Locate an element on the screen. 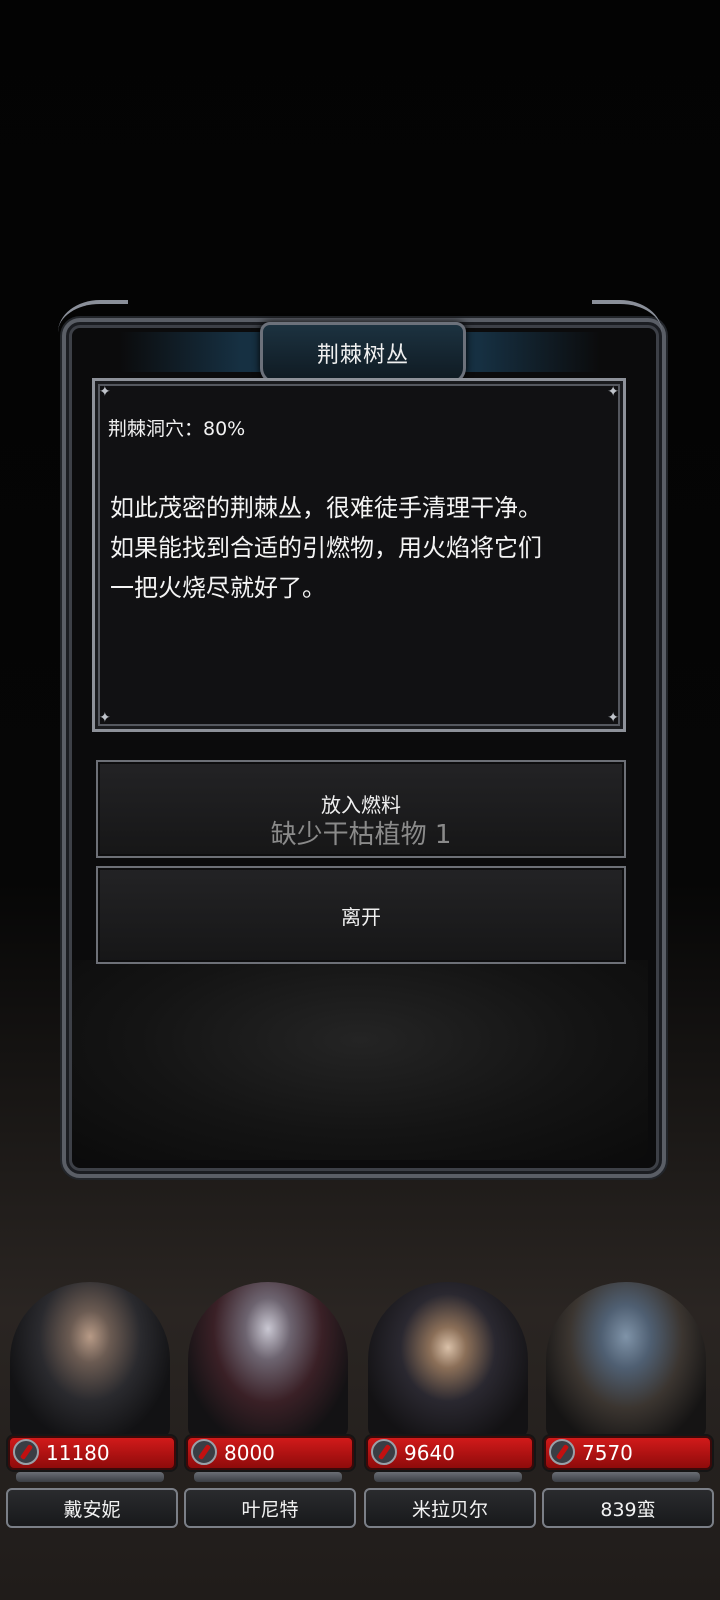 The image size is (720, 1600). party-member-4: 7570 839蛮 is located at coordinates (626, 1407).